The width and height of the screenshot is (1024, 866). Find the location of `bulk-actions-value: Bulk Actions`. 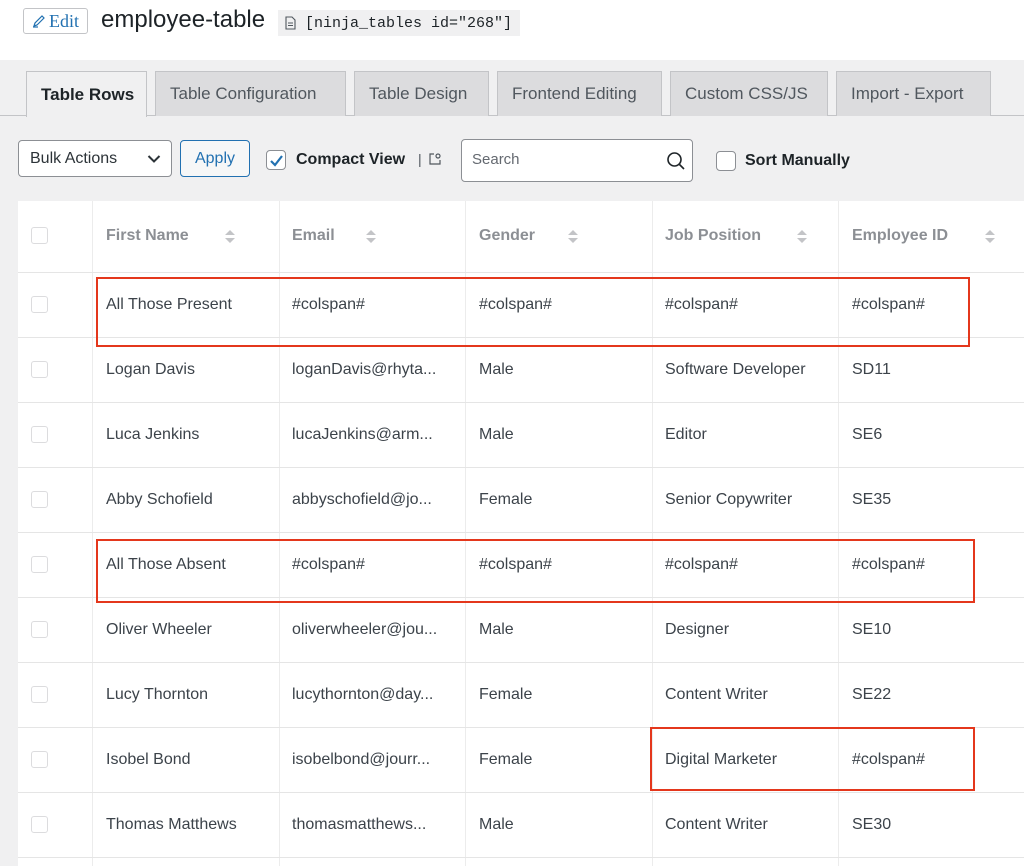

bulk-actions-value: Bulk Actions is located at coordinates (74, 158).